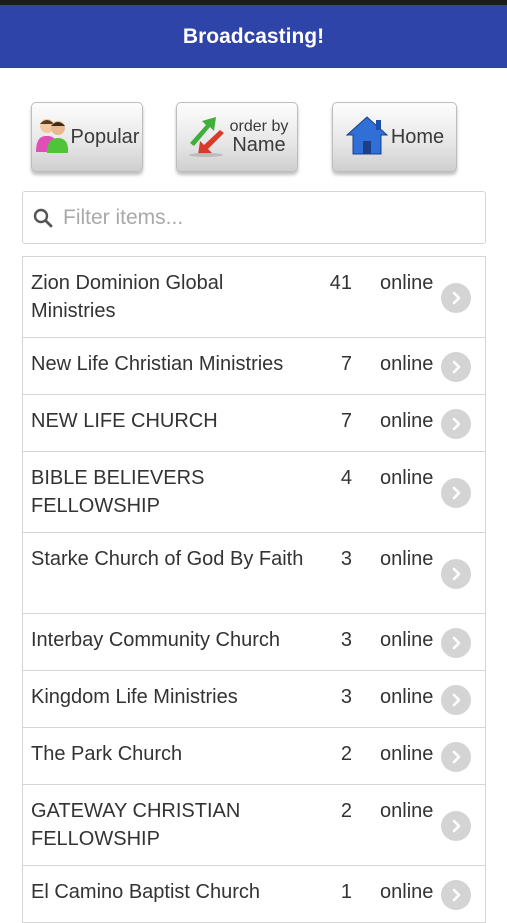  I want to click on list-item: New Life Christian Ministries 7 online, so click(254, 366).